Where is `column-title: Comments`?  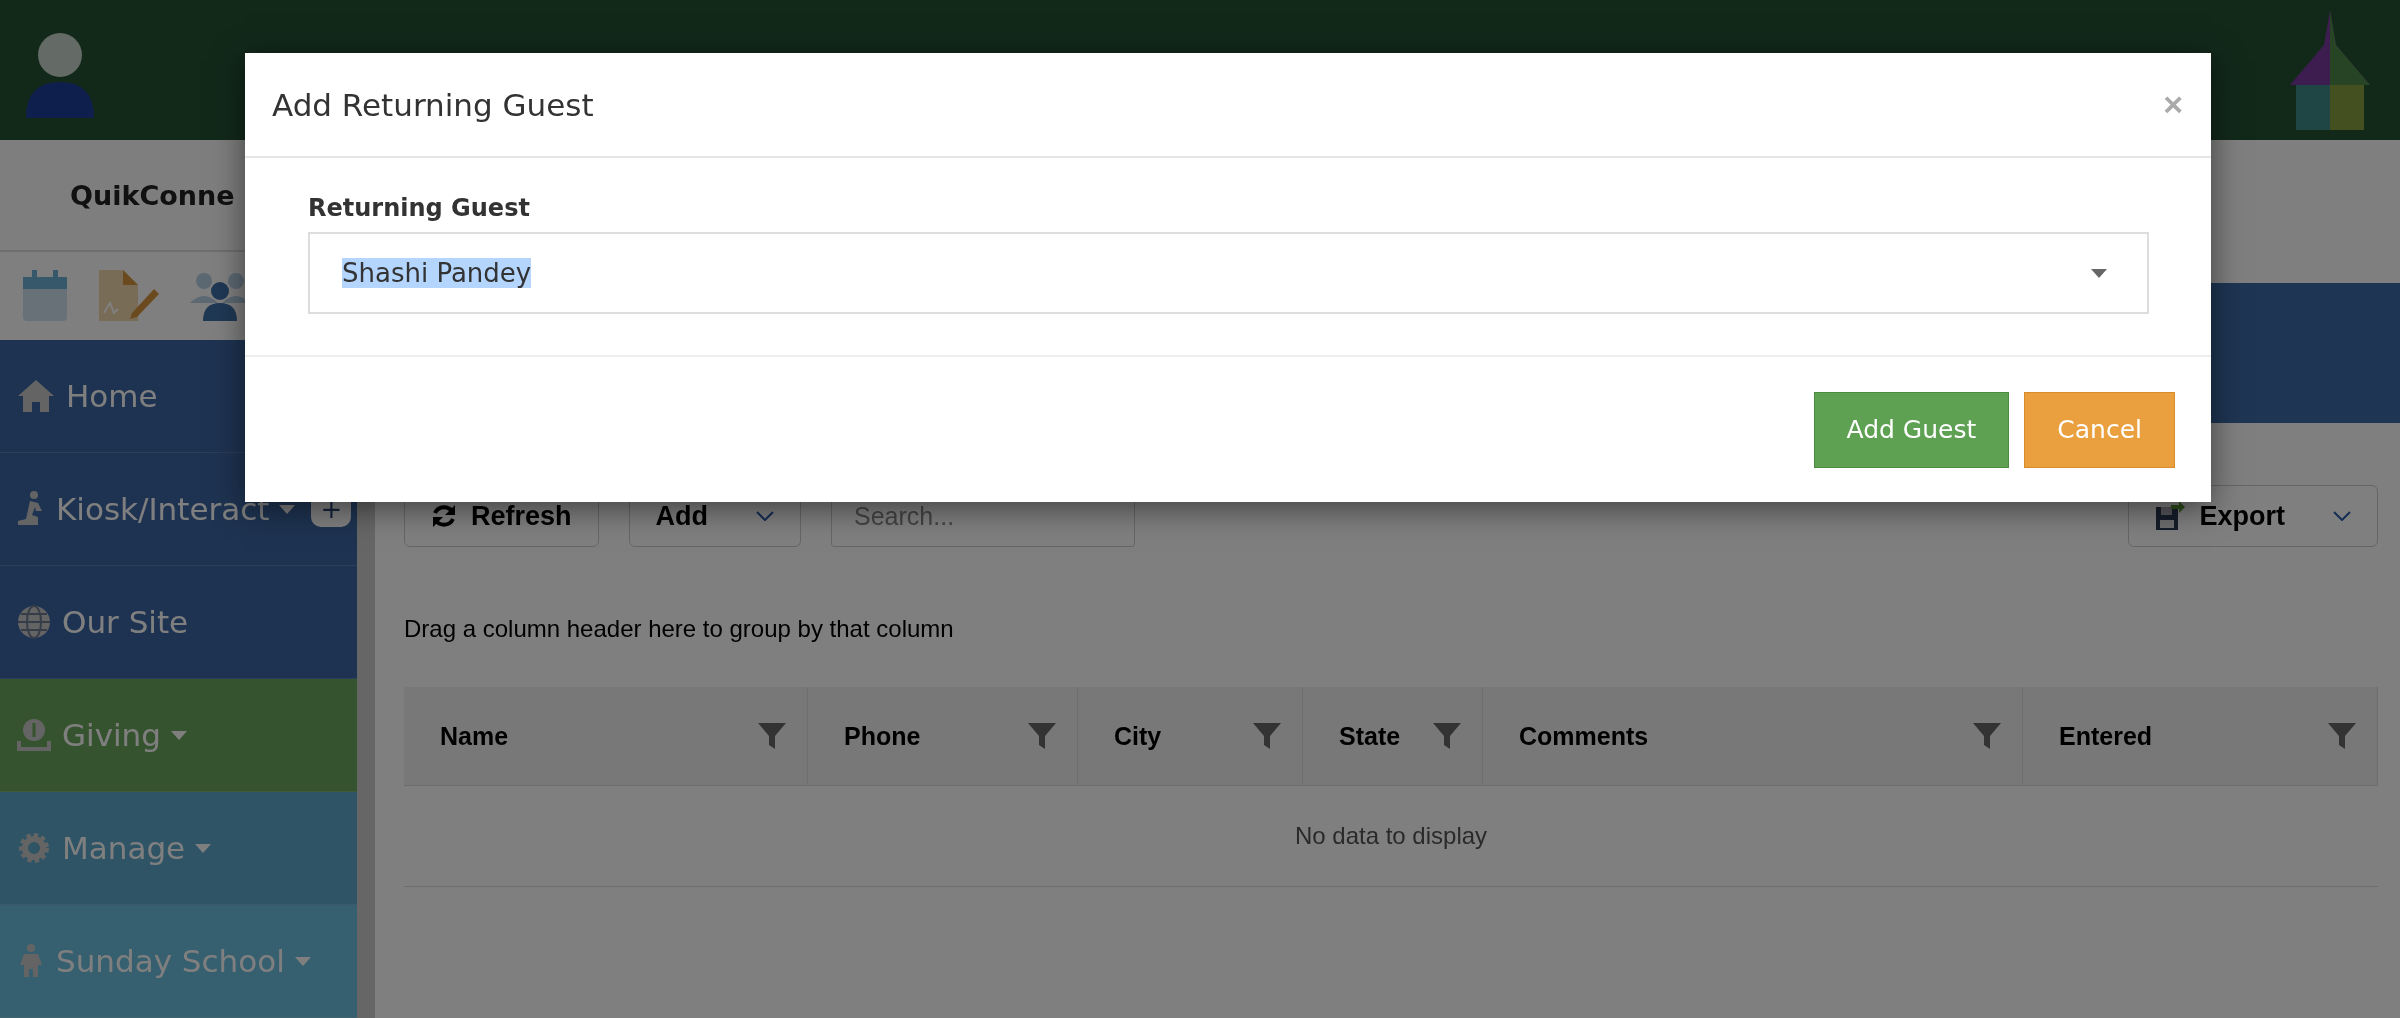
column-title: Comments is located at coordinates (1584, 736).